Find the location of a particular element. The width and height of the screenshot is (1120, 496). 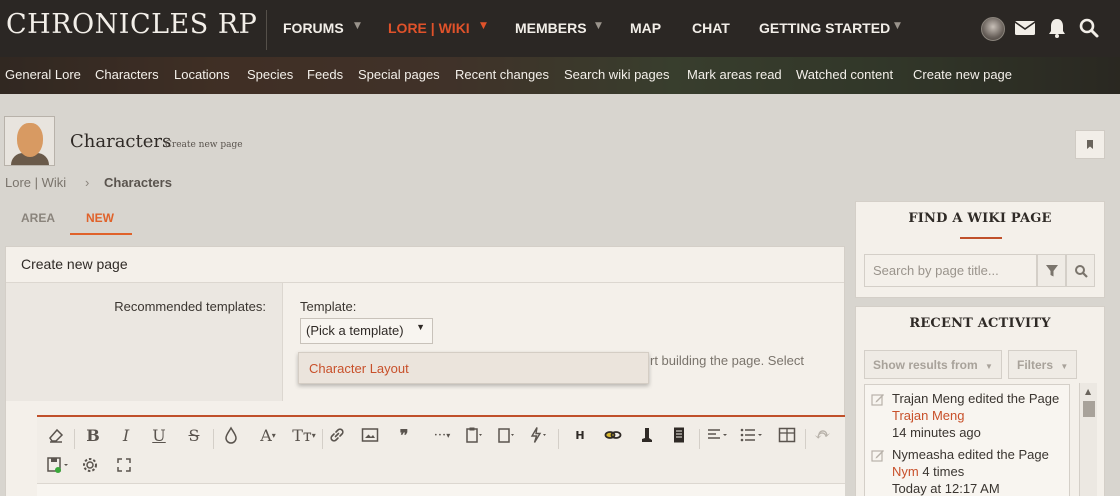

strikethrough-icon: S is located at coordinates (194, 435).